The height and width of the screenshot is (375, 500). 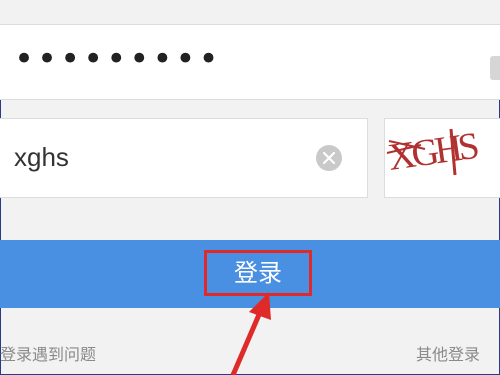 What do you see at coordinates (495, 68) in the screenshot?
I see `scrollbar-handle` at bounding box center [495, 68].